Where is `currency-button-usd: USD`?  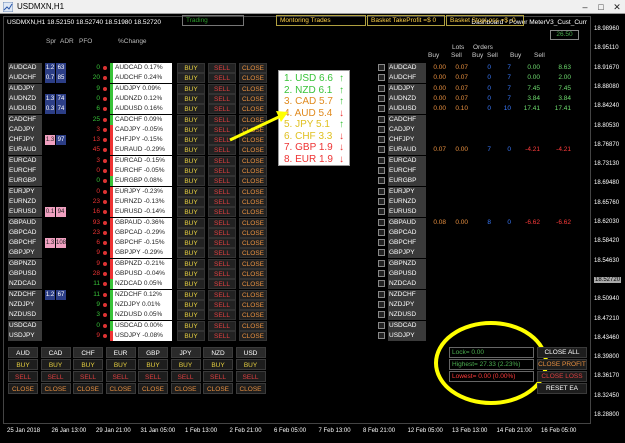 currency-button-usd: USD is located at coordinates (250, 352).